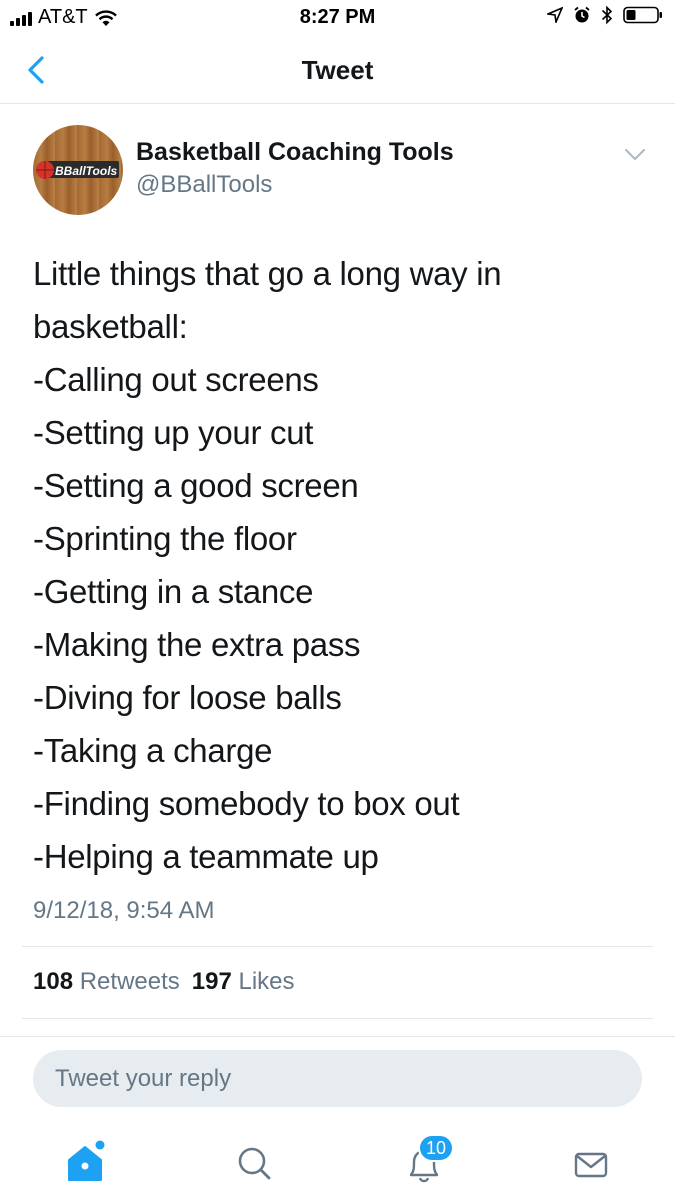  I want to click on reply-input, so click(337, 1078).